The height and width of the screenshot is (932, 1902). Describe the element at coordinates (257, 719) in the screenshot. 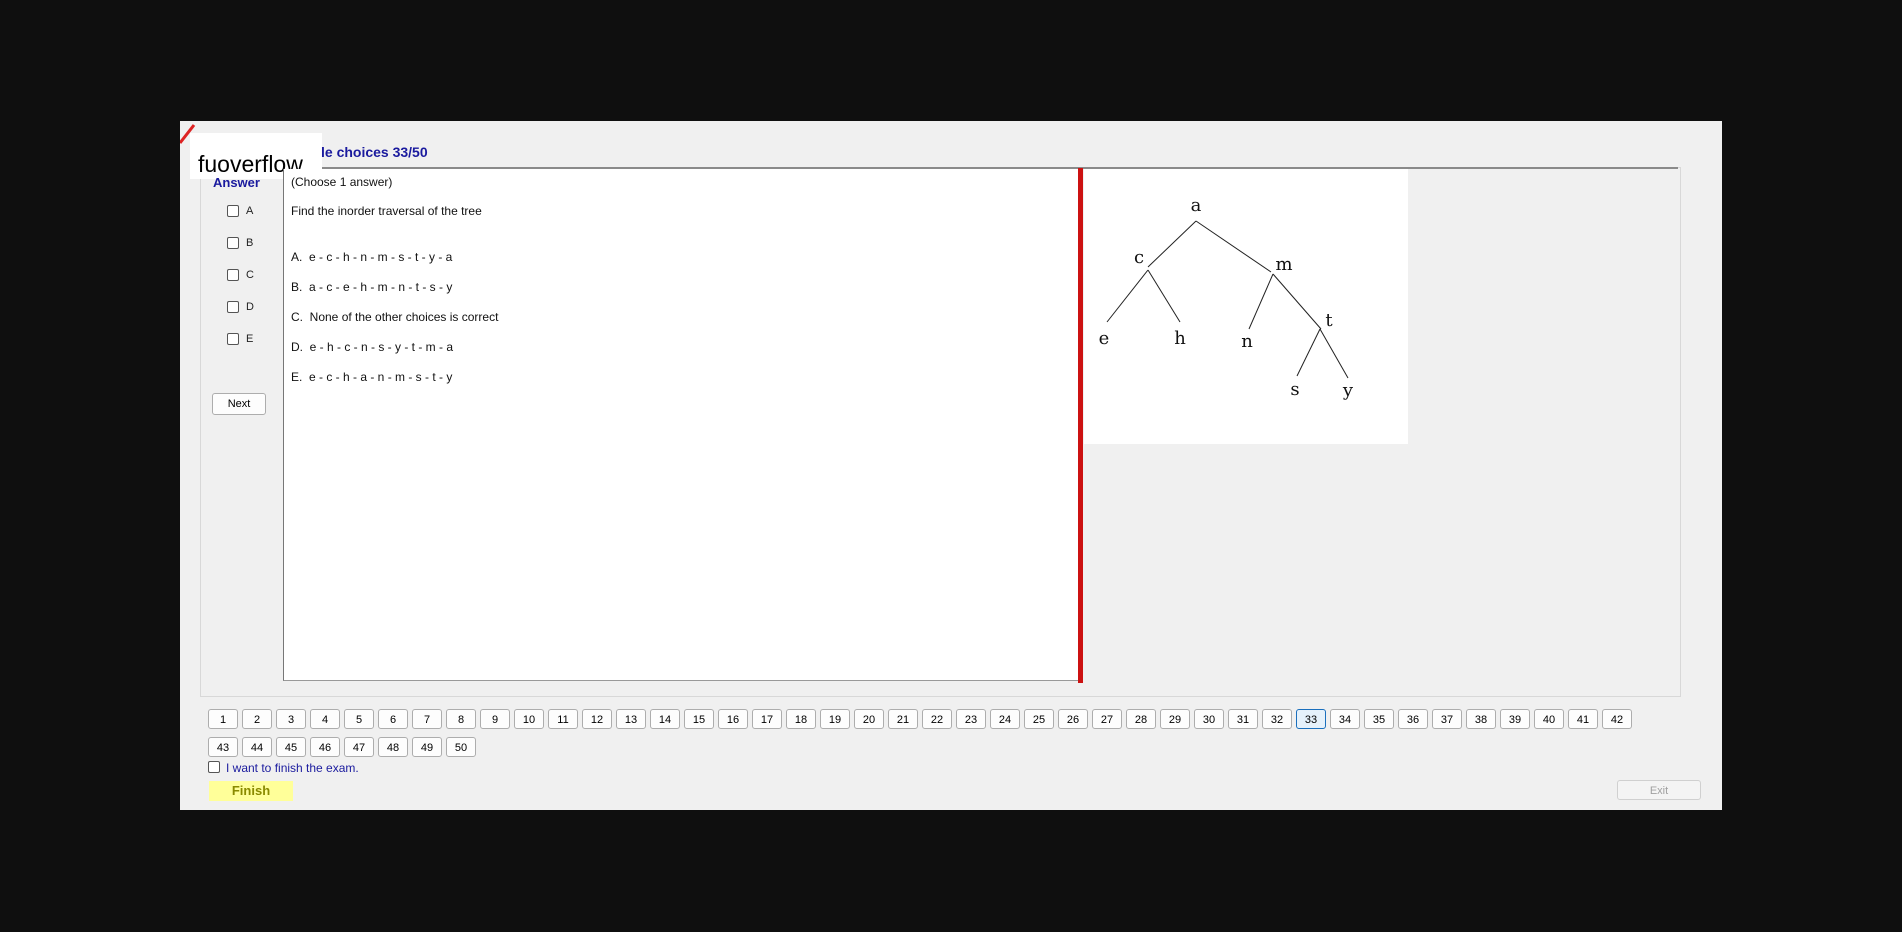

I see `question-nav-button: 2` at that location.